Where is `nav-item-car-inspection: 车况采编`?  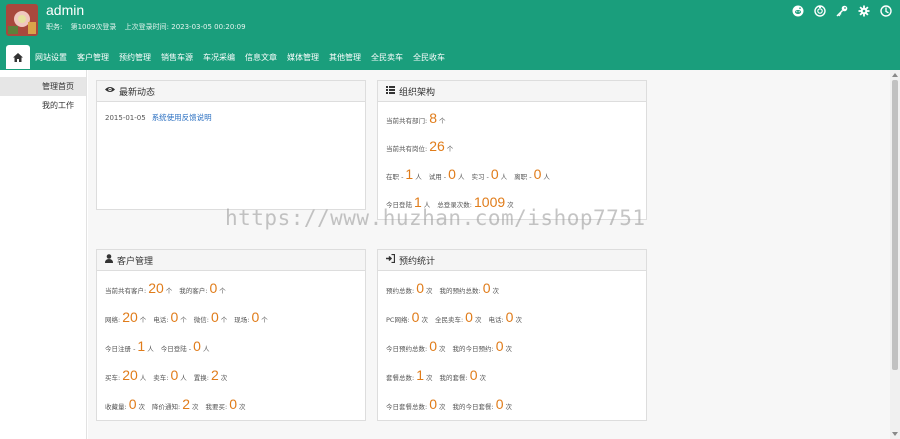 nav-item-car-inspection: 车况采编 is located at coordinates (219, 57).